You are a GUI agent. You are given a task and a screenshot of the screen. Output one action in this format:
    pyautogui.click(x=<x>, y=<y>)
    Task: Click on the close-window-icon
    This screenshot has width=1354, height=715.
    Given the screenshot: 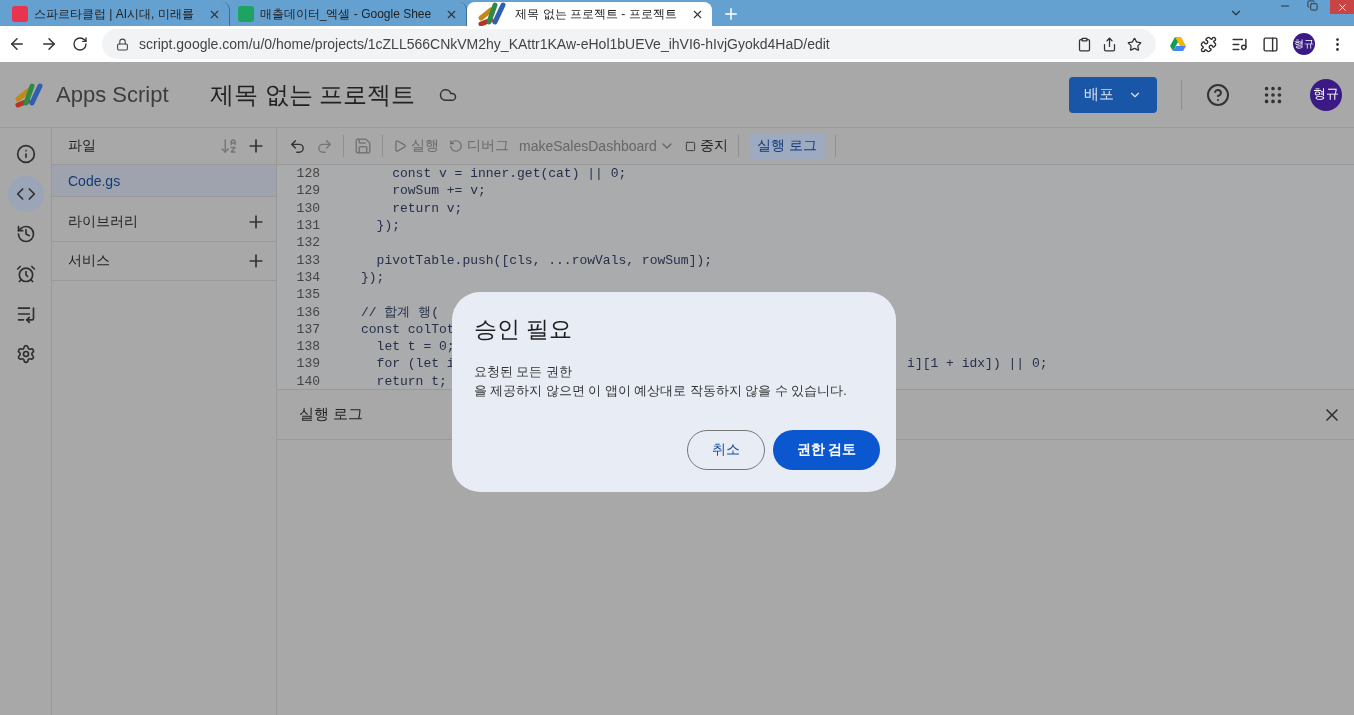 What is the action you would take?
    pyautogui.click(x=1342, y=7)
    